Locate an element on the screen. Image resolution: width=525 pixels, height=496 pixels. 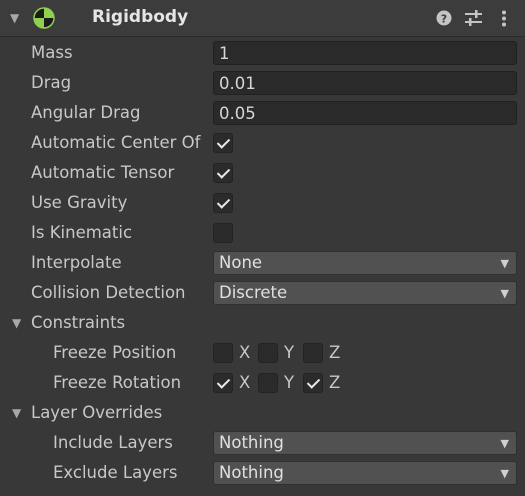
exclude-layers-label: Exclude Layers is located at coordinates (115, 472).